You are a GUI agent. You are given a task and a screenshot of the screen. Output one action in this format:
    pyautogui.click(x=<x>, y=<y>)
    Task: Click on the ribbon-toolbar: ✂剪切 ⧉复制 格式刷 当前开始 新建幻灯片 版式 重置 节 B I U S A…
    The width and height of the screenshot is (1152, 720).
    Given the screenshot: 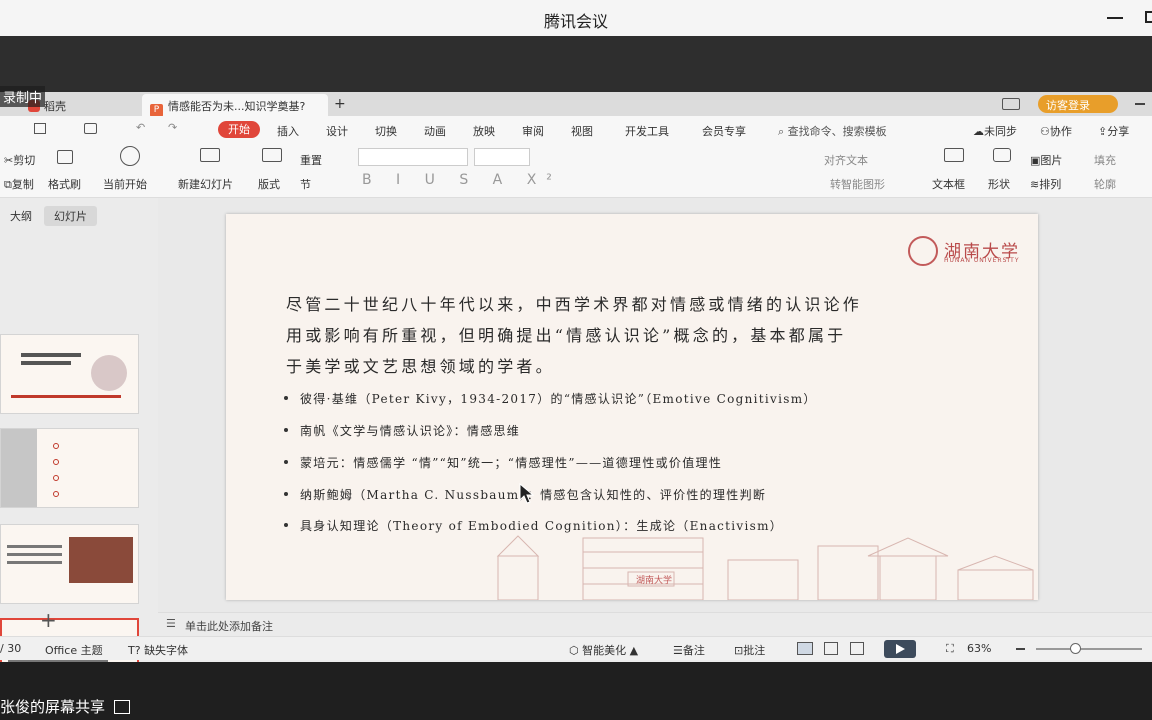 What is the action you would take?
    pyautogui.click(x=576, y=170)
    